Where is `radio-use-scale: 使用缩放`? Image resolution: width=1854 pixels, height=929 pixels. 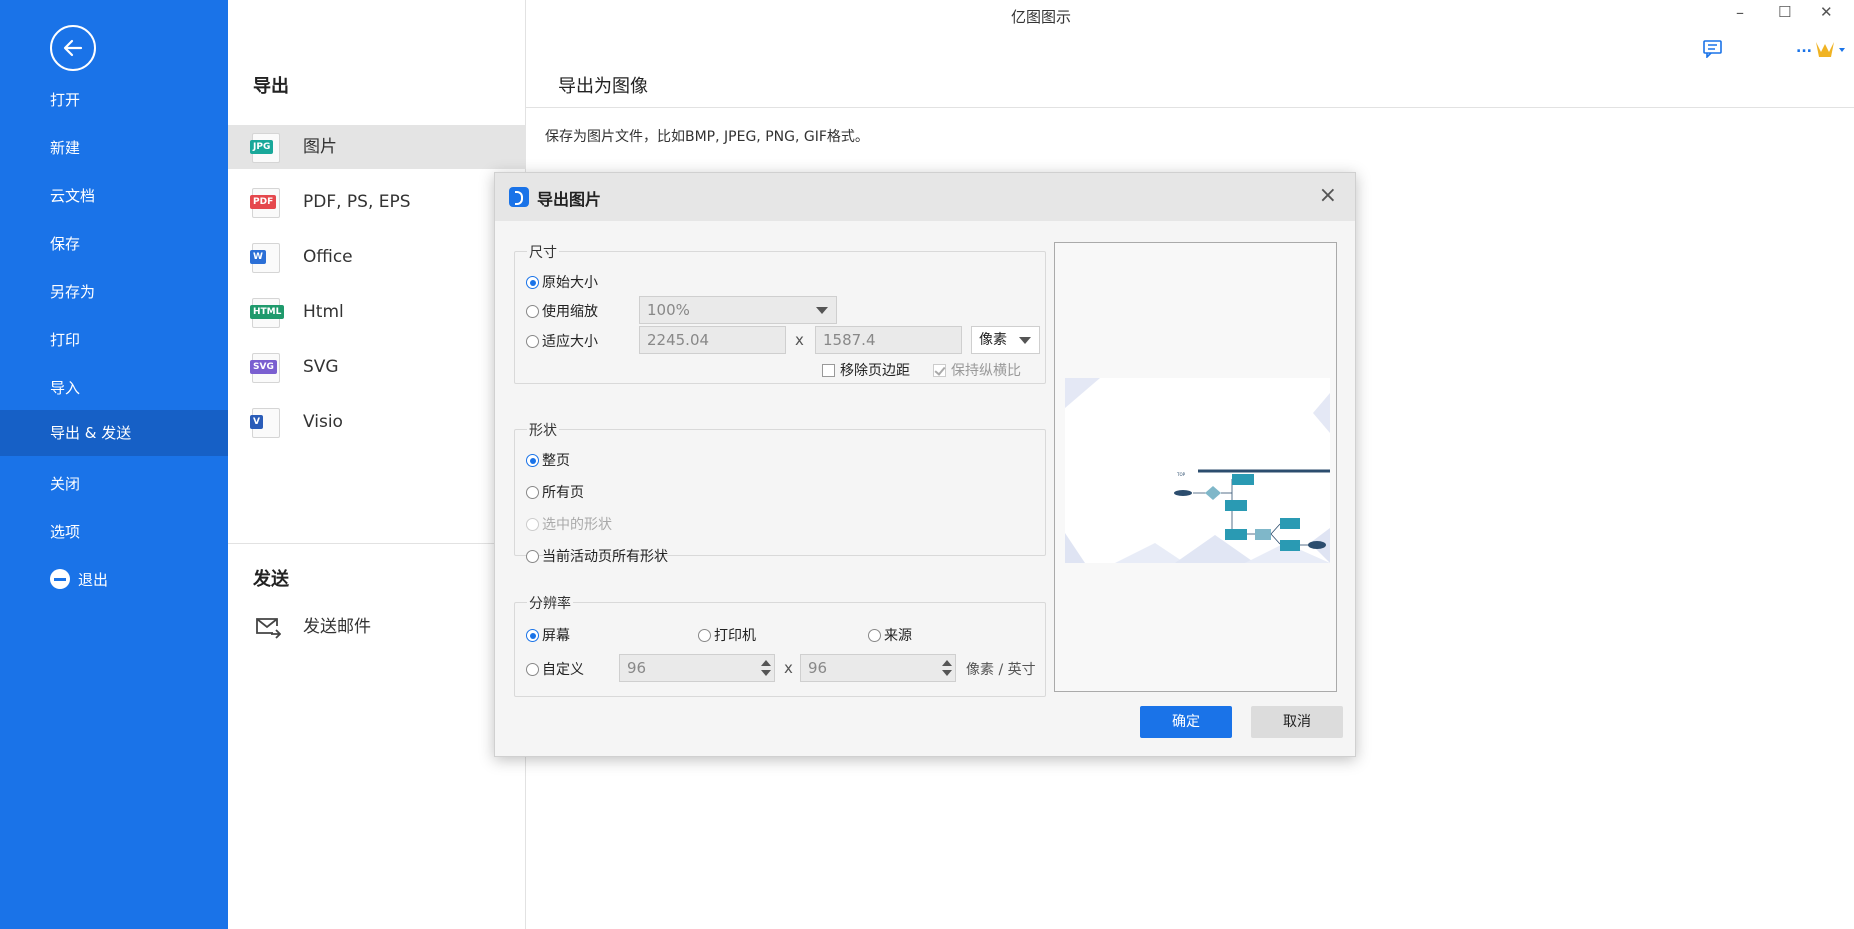
radio-use-scale: 使用缩放 is located at coordinates (562, 311).